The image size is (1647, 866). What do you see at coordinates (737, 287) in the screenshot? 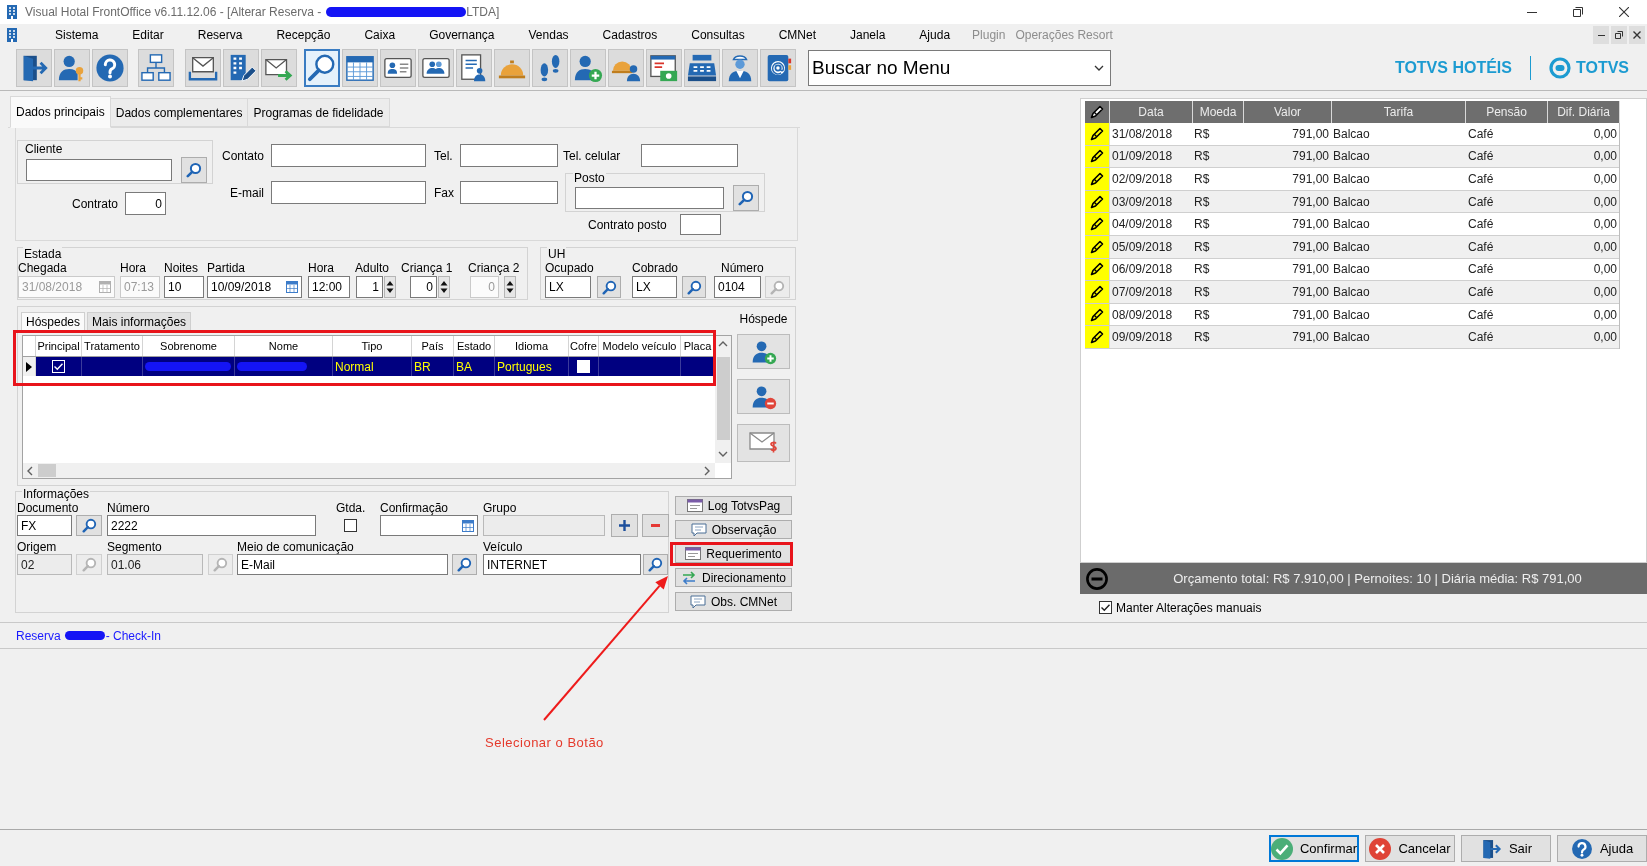
I see `input-field: 0104` at bounding box center [737, 287].